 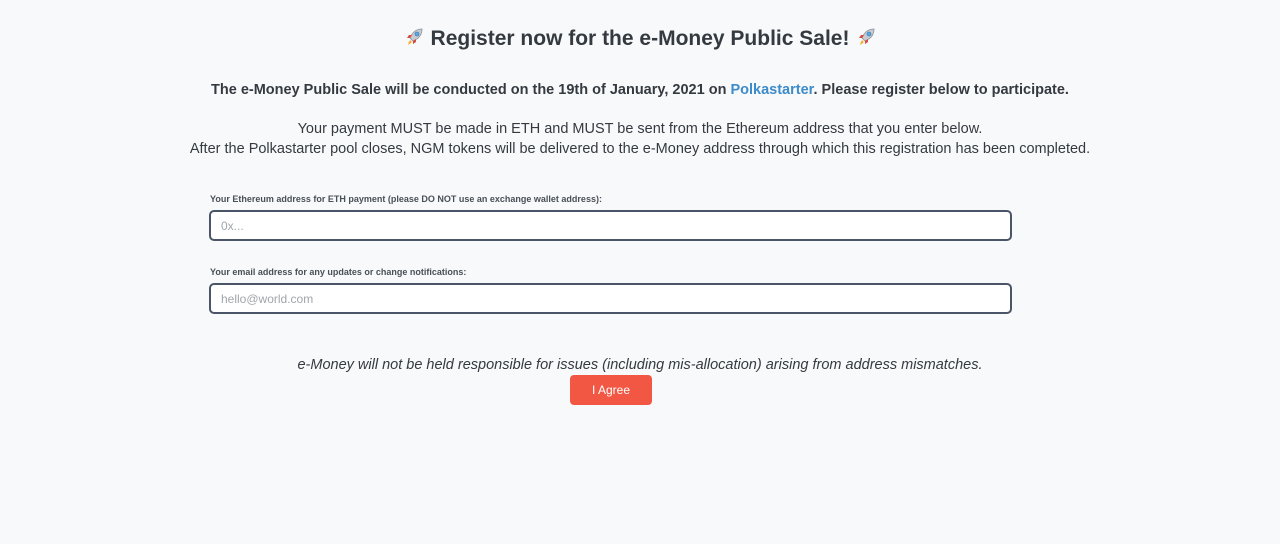 I want to click on eth-address-input, so click(x=610, y=225).